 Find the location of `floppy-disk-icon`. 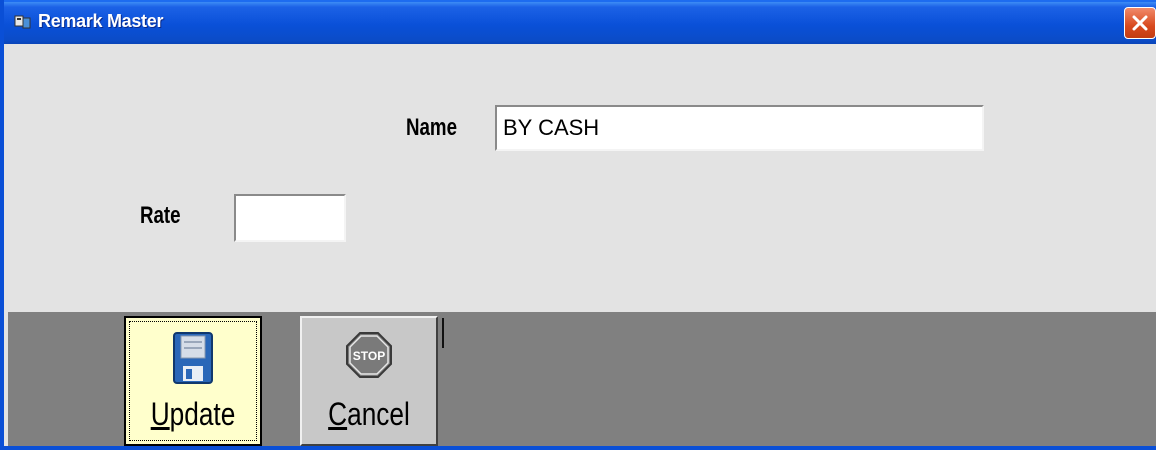

floppy-disk-icon is located at coordinates (193, 358).